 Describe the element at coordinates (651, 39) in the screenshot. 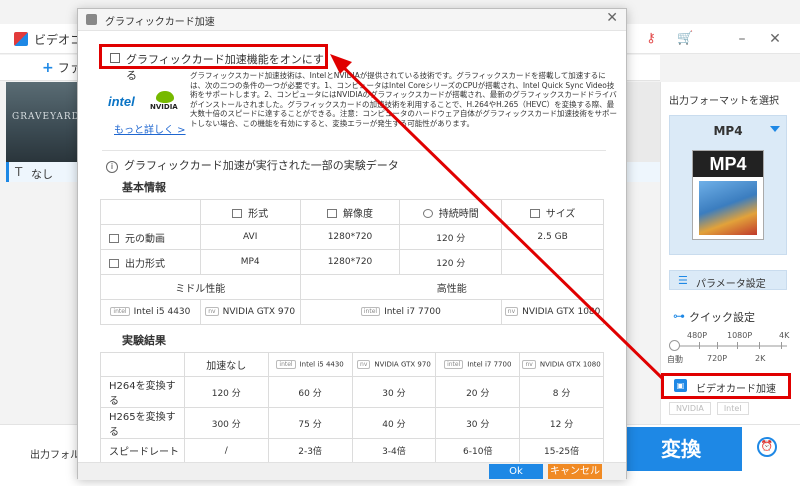

I see `key-icon: ⚷` at that location.